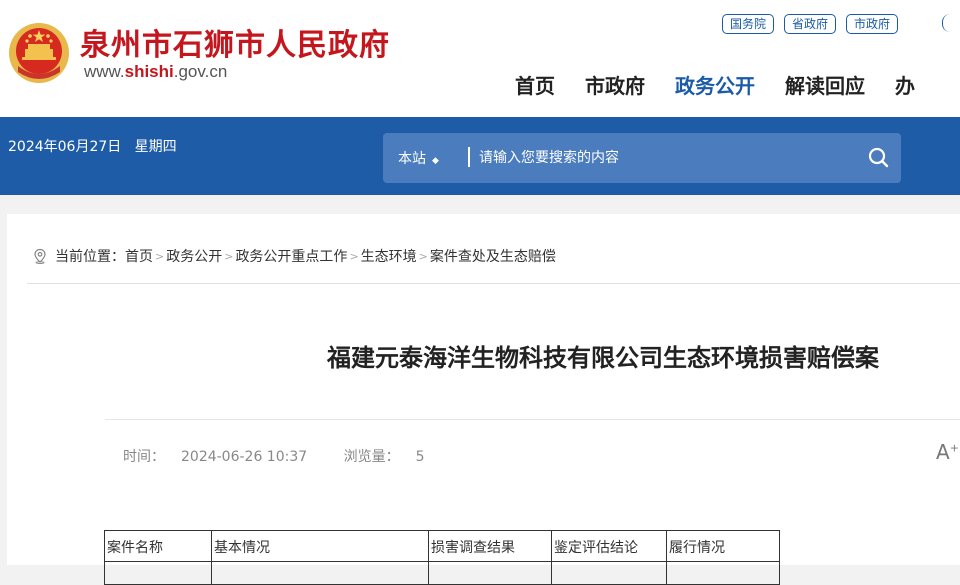  Describe the element at coordinates (469, 157) in the screenshot. I see `search-divider` at that location.